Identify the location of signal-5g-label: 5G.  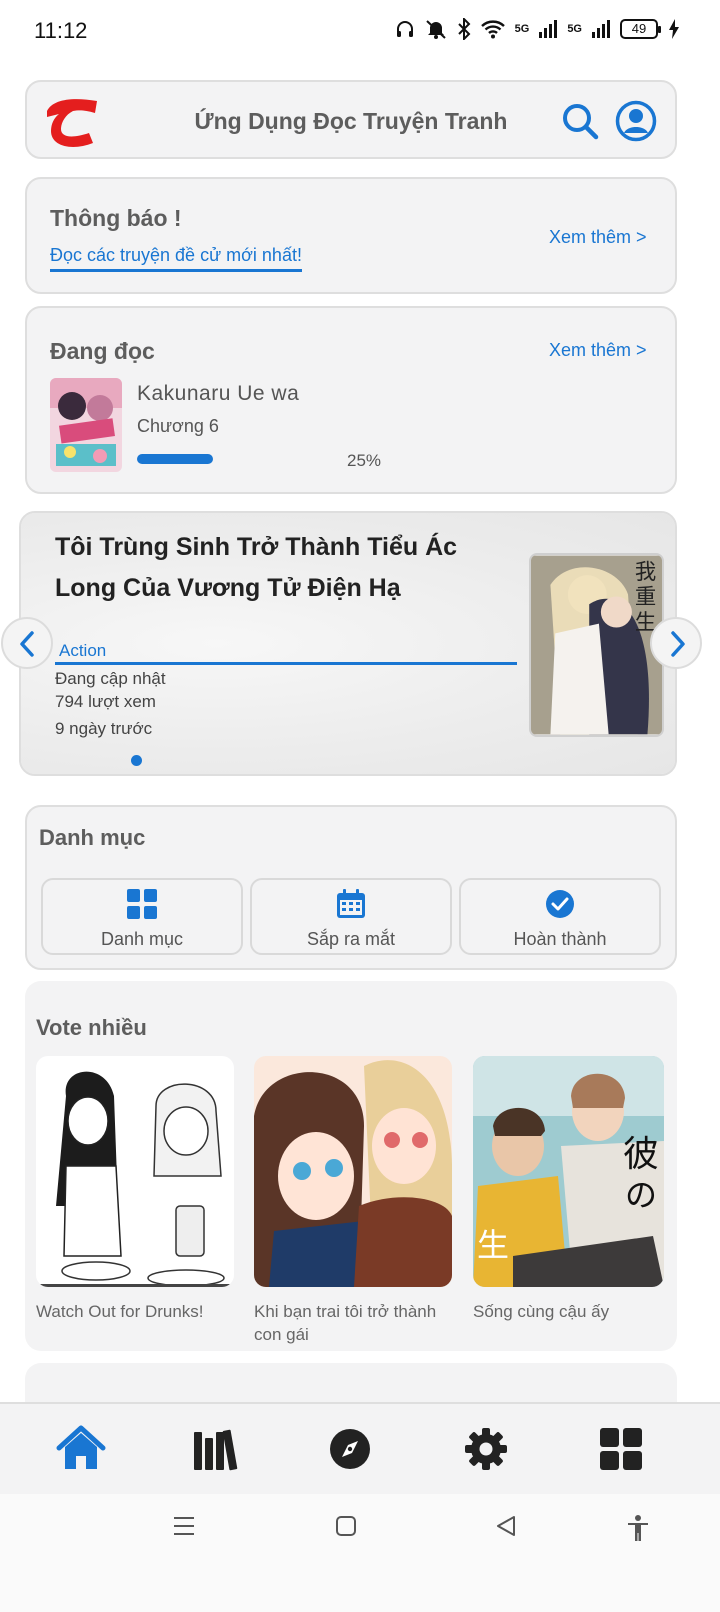
(522, 29).